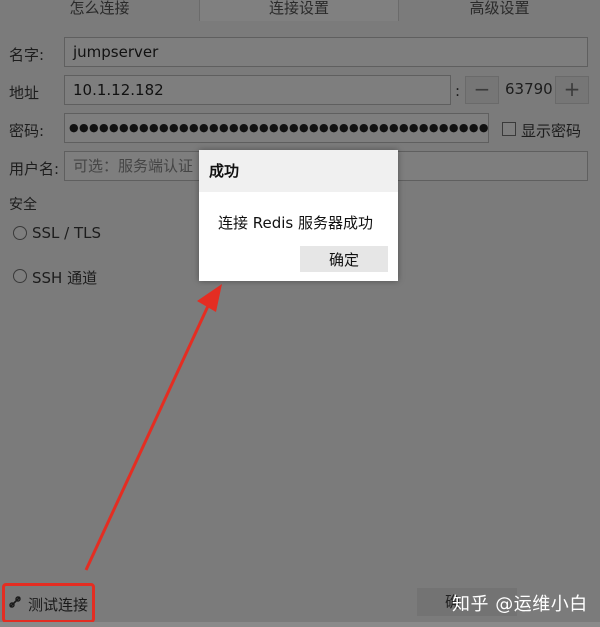 This screenshot has width=600, height=627. Describe the element at coordinates (300, 624) in the screenshot. I see `bottom-status-strip` at that location.